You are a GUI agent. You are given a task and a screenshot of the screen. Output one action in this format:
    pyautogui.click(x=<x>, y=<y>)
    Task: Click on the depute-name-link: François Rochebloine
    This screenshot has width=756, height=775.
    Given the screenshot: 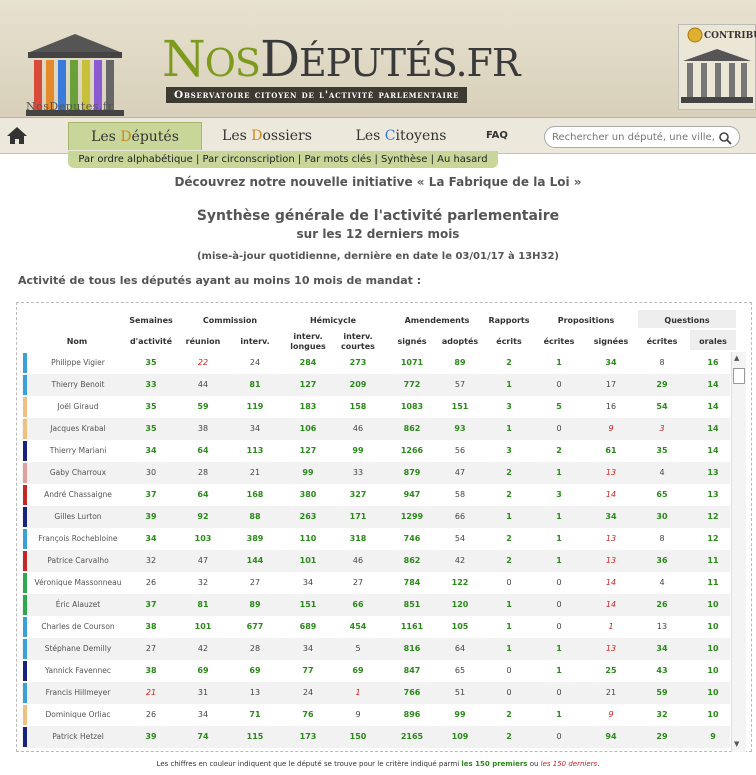 What is the action you would take?
    pyautogui.click(x=78, y=539)
    